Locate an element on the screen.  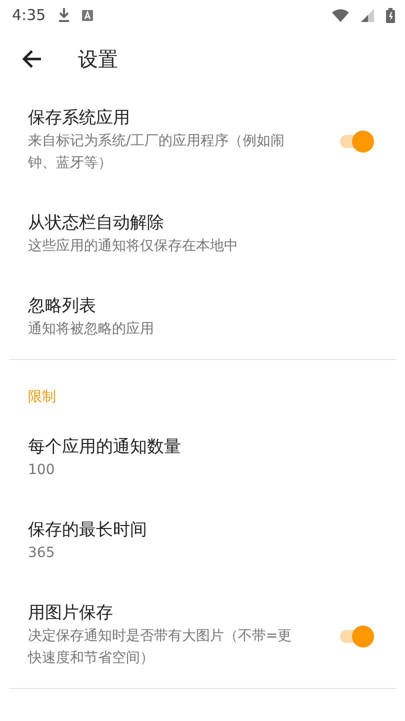
setting-title: 从状态栏自动解除 is located at coordinates (96, 223).